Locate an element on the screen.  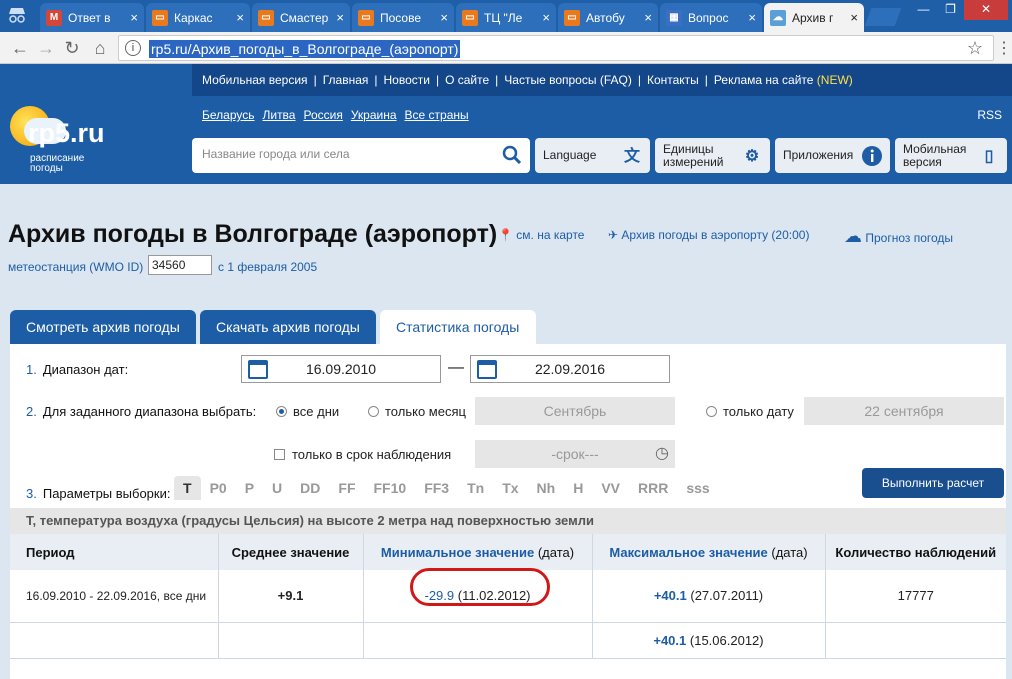
minimize-icon: — is located at coordinates (923, 10).